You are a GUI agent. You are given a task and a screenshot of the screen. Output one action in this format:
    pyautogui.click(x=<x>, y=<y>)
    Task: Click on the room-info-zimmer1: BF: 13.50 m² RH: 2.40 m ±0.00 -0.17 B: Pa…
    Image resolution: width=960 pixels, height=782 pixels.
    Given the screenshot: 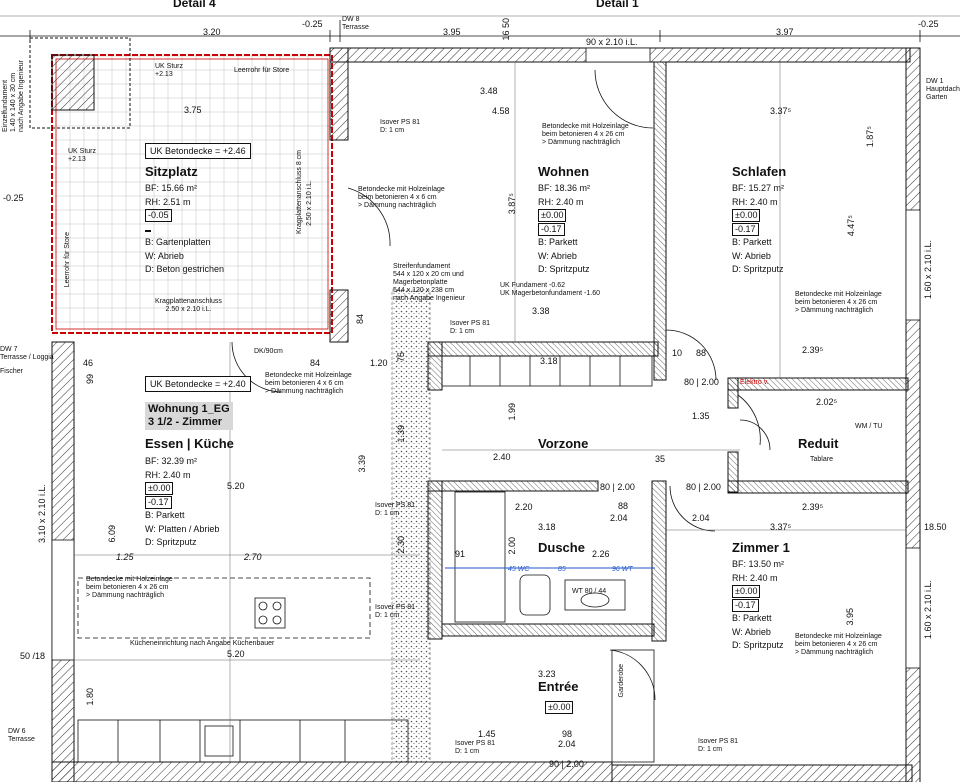 What is the action you would take?
    pyautogui.click(x=758, y=604)
    